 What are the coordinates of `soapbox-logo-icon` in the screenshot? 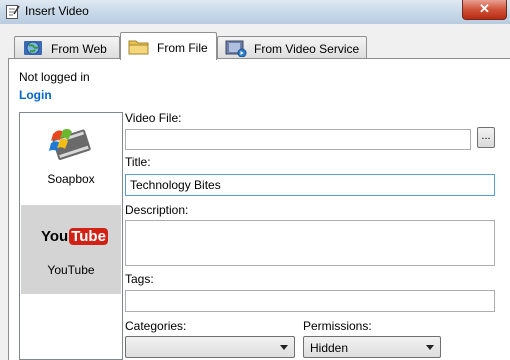 It's located at (70, 144).